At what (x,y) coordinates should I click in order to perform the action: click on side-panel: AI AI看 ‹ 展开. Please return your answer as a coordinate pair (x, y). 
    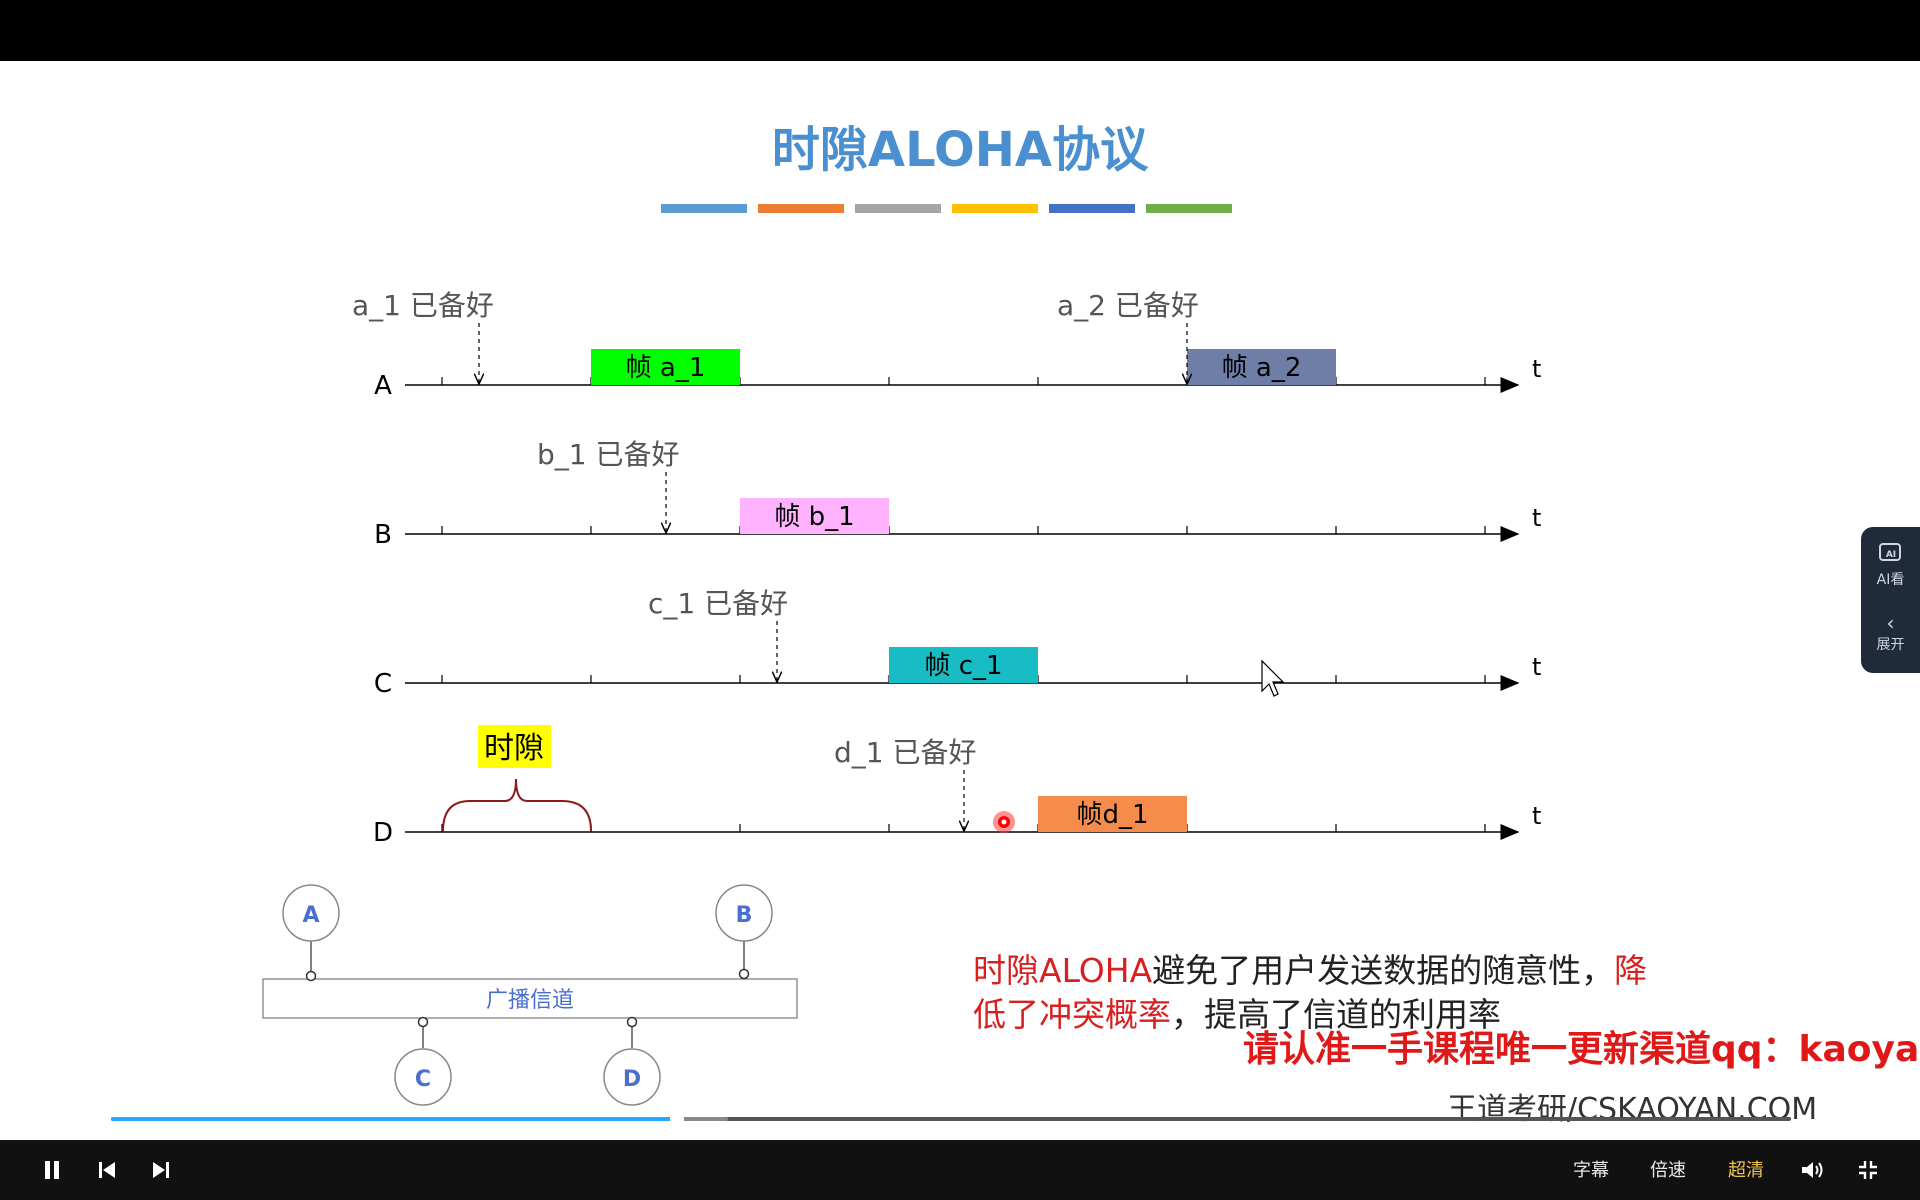
    Looking at the image, I should click on (1890, 600).